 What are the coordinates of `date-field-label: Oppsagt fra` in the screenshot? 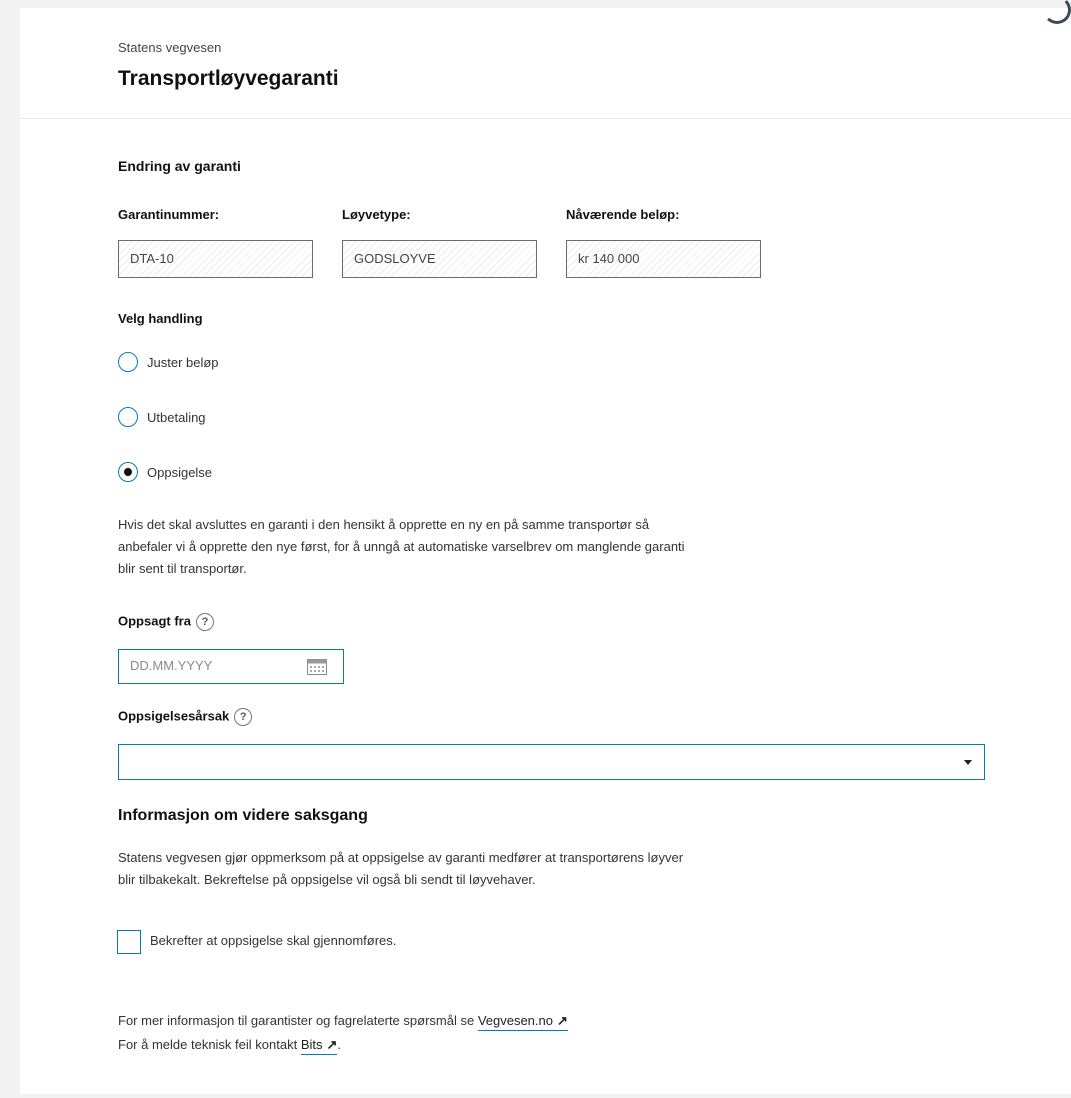 It's located at (154, 621).